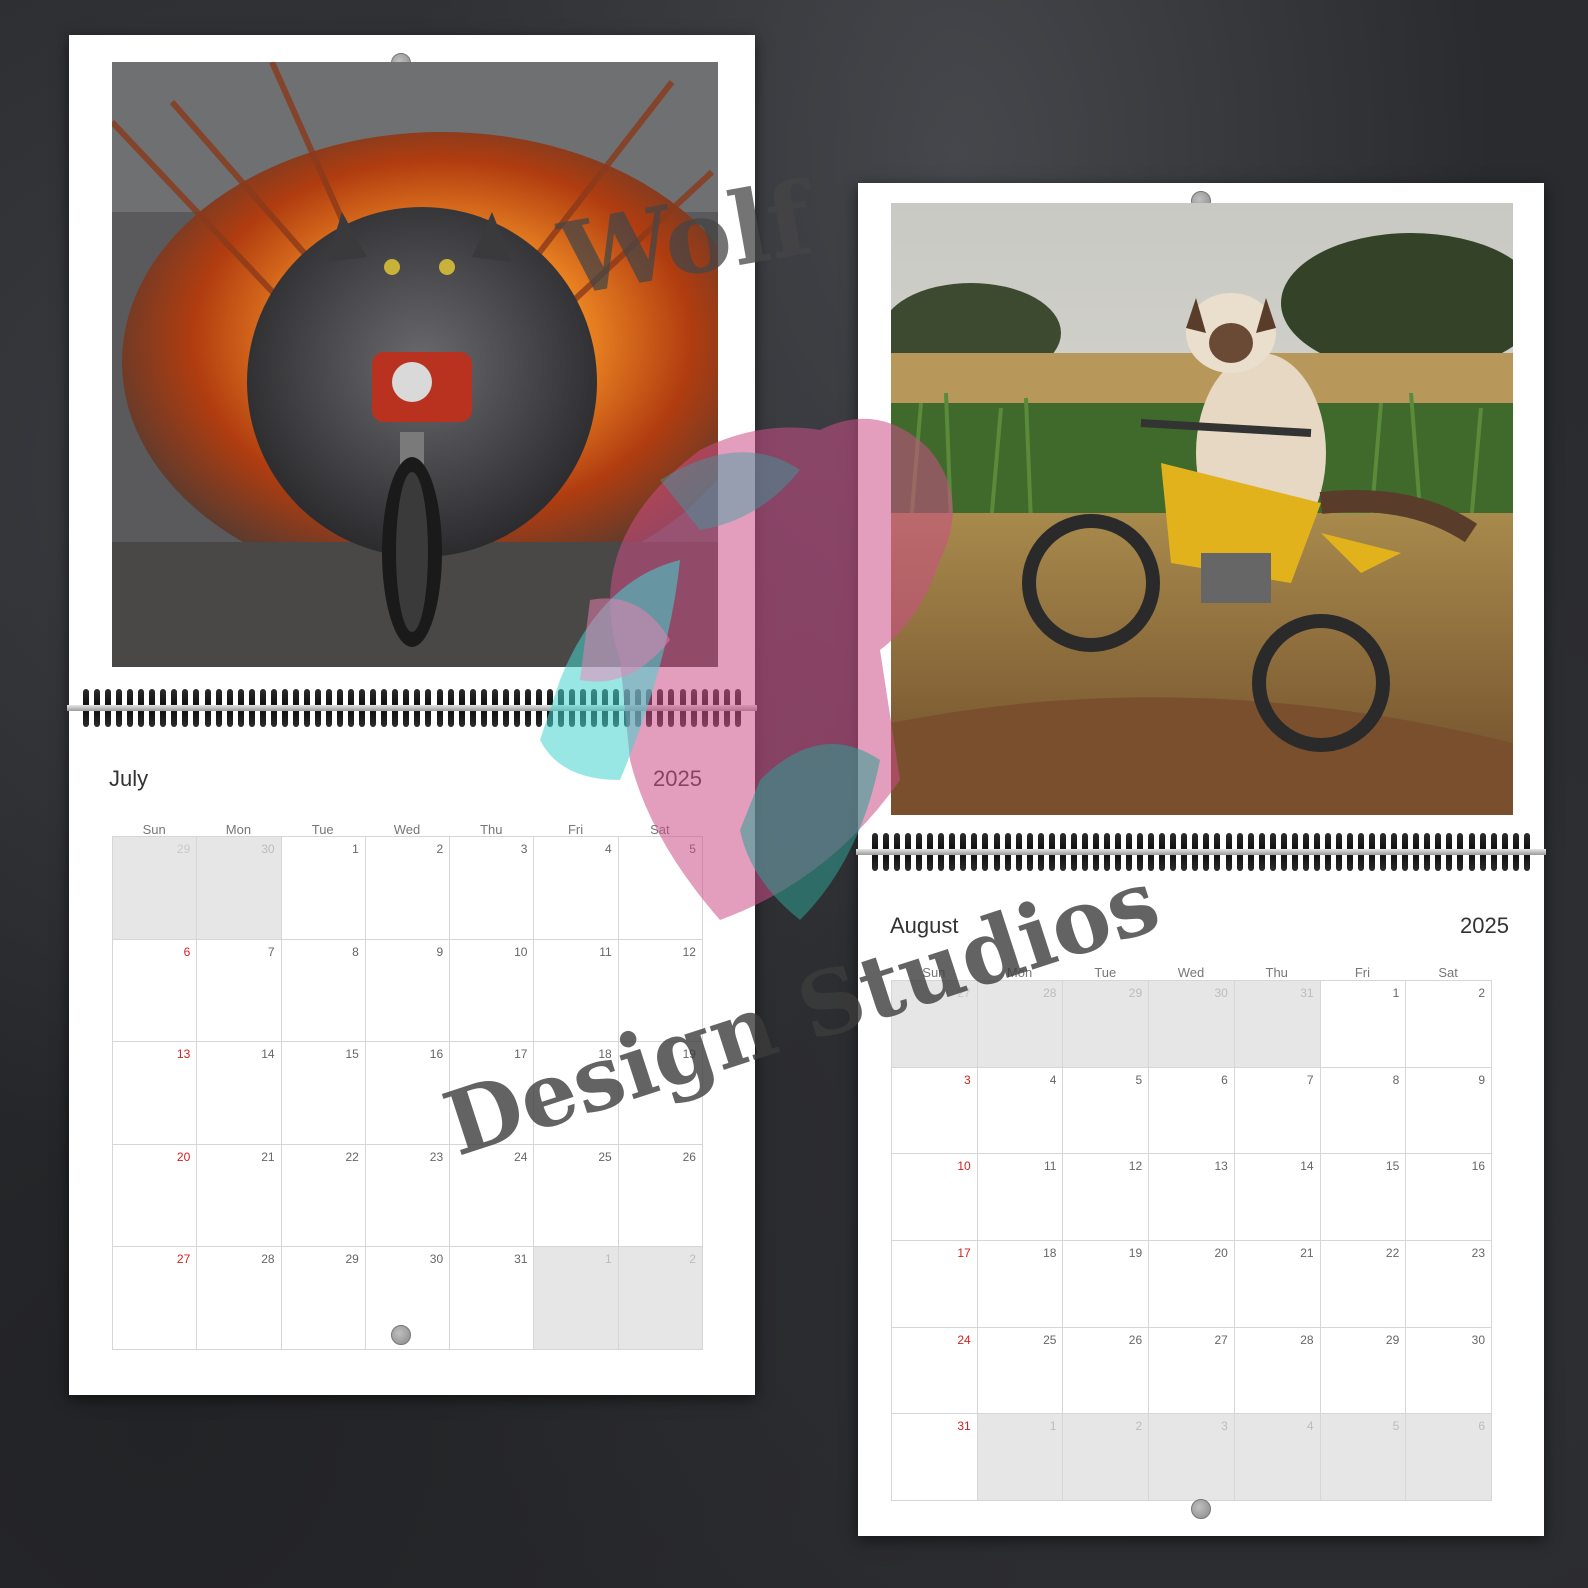  What do you see at coordinates (1277, 1284) in the screenshot?
I see `day-cell: 21` at bounding box center [1277, 1284].